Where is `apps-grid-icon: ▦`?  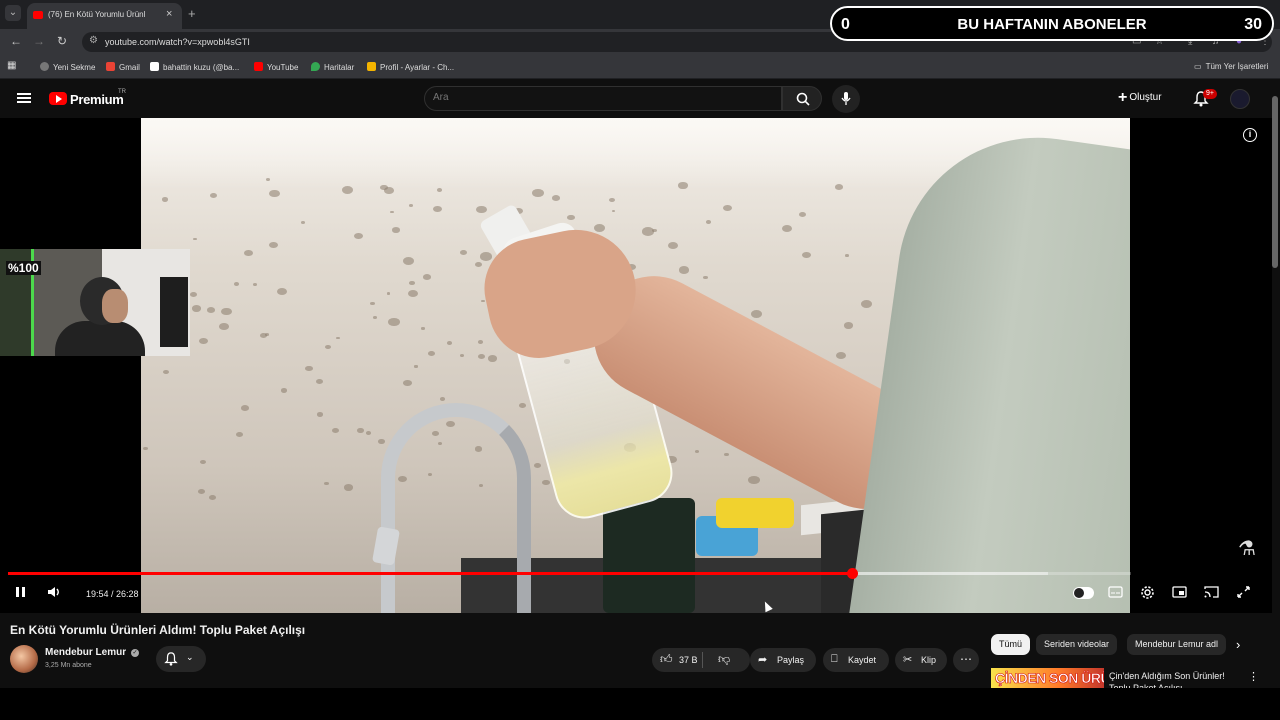 apps-grid-icon: ▦ is located at coordinates (11, 65).